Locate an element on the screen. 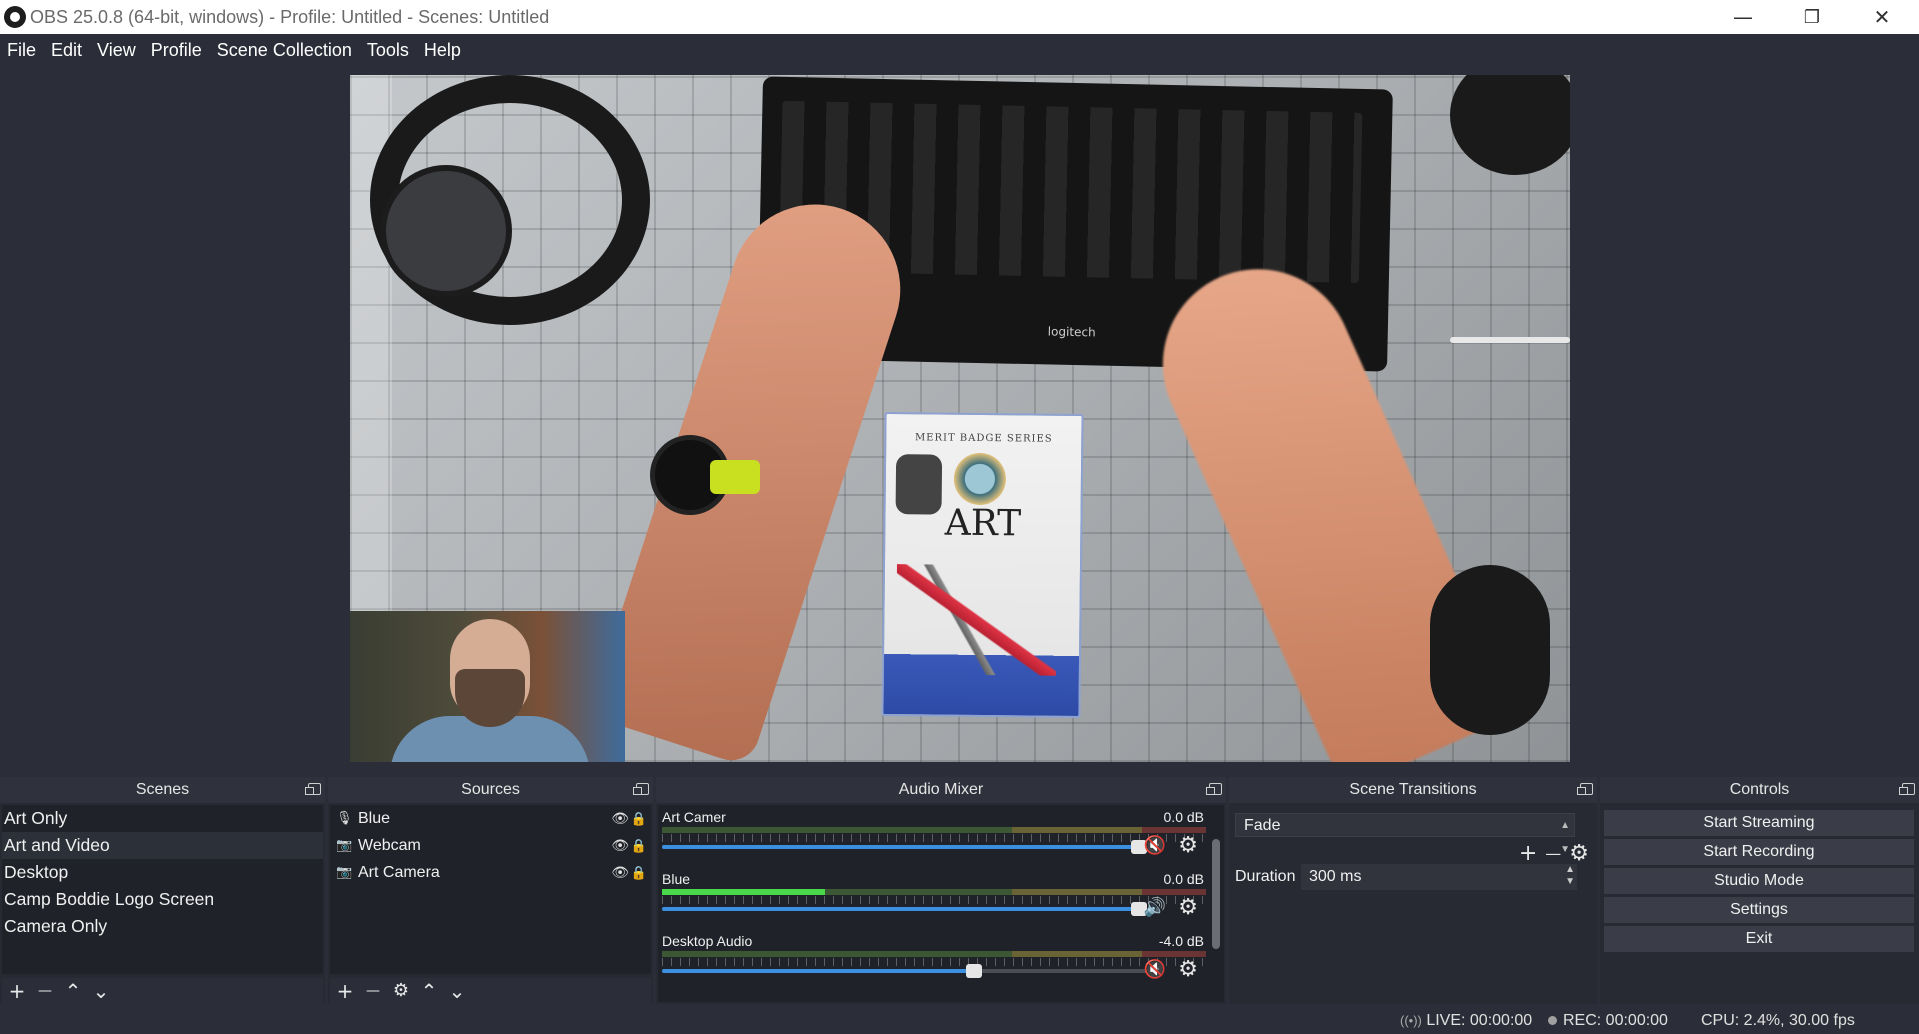 This screenshot has width=1919, height=1034. remove-source-button: — is located at coordinates (373, 991).